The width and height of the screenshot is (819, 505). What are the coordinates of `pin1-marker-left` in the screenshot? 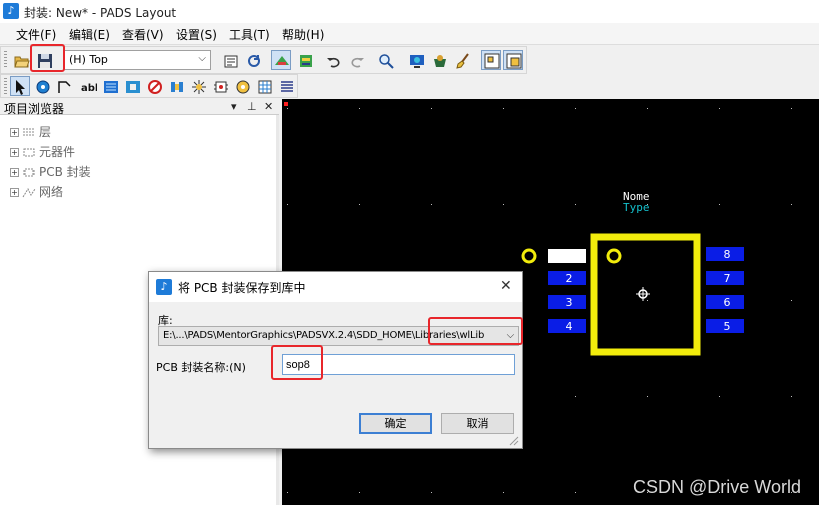 It's located at (529, 256).